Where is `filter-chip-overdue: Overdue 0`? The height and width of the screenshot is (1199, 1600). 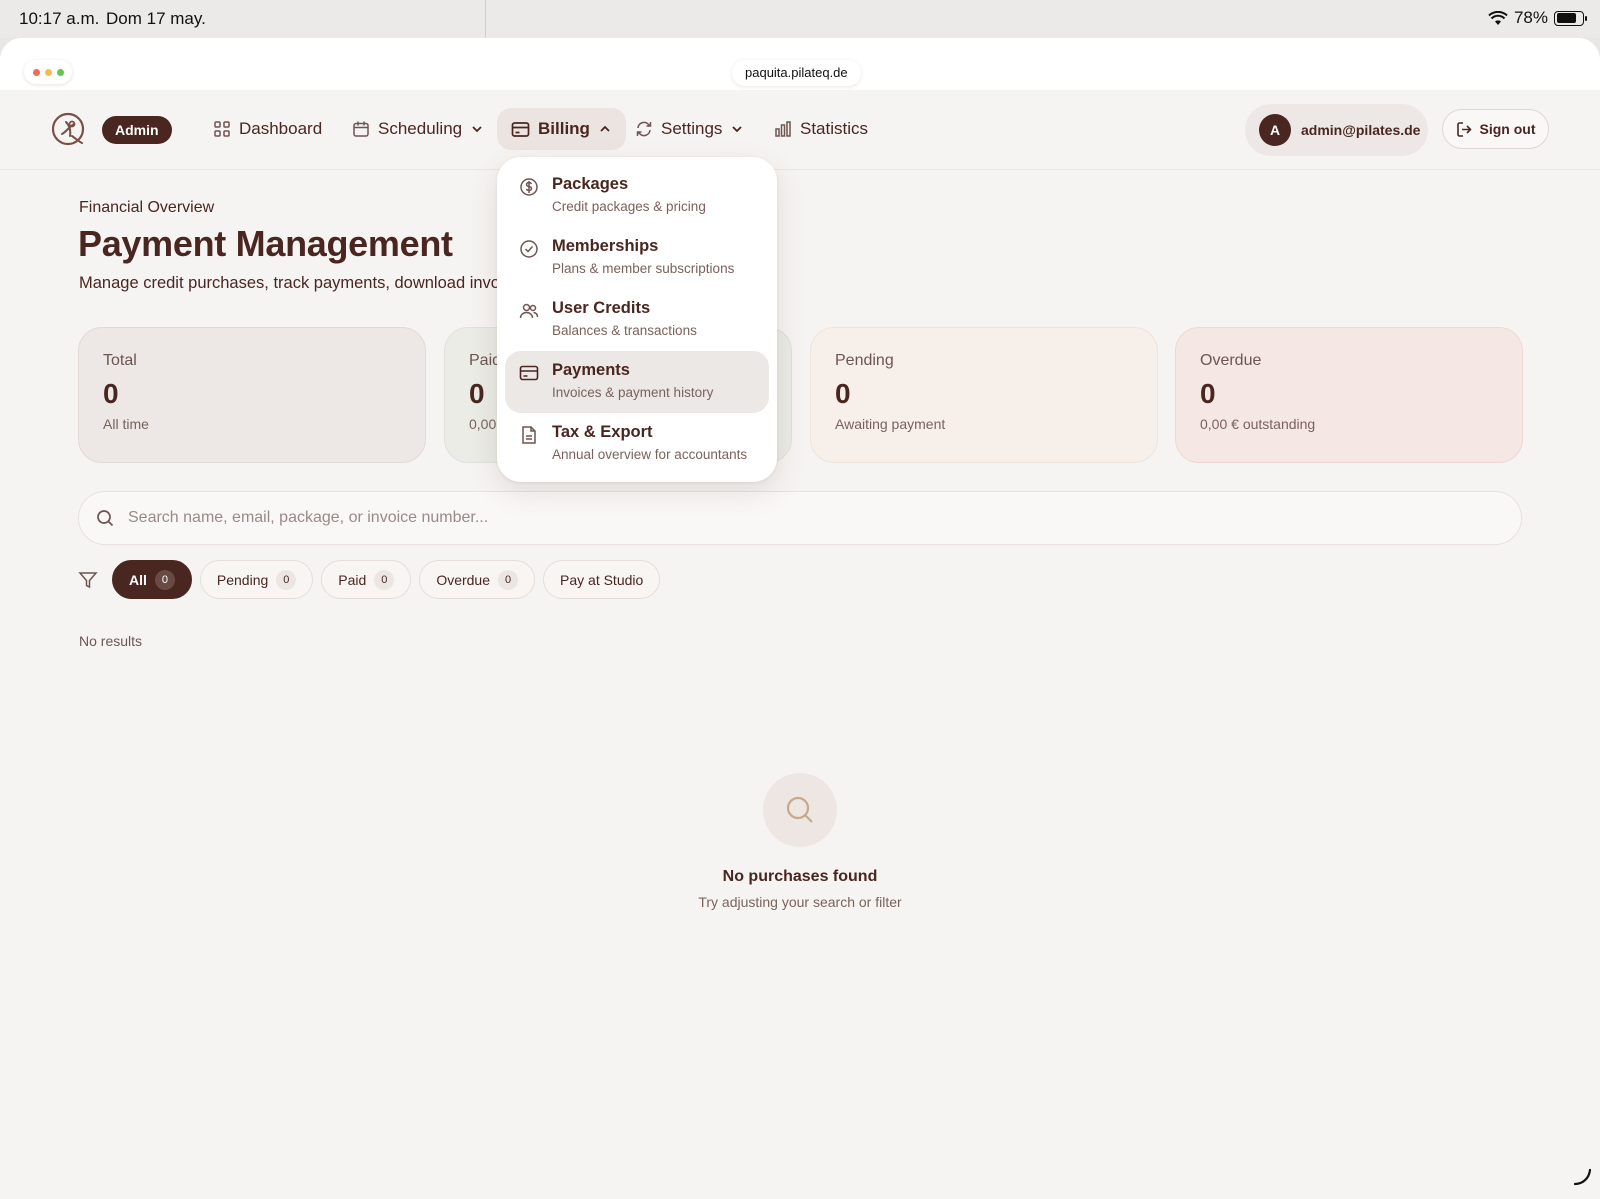
filter-chip-overdue: Overdue 0 is located at coordinates (477, 579).